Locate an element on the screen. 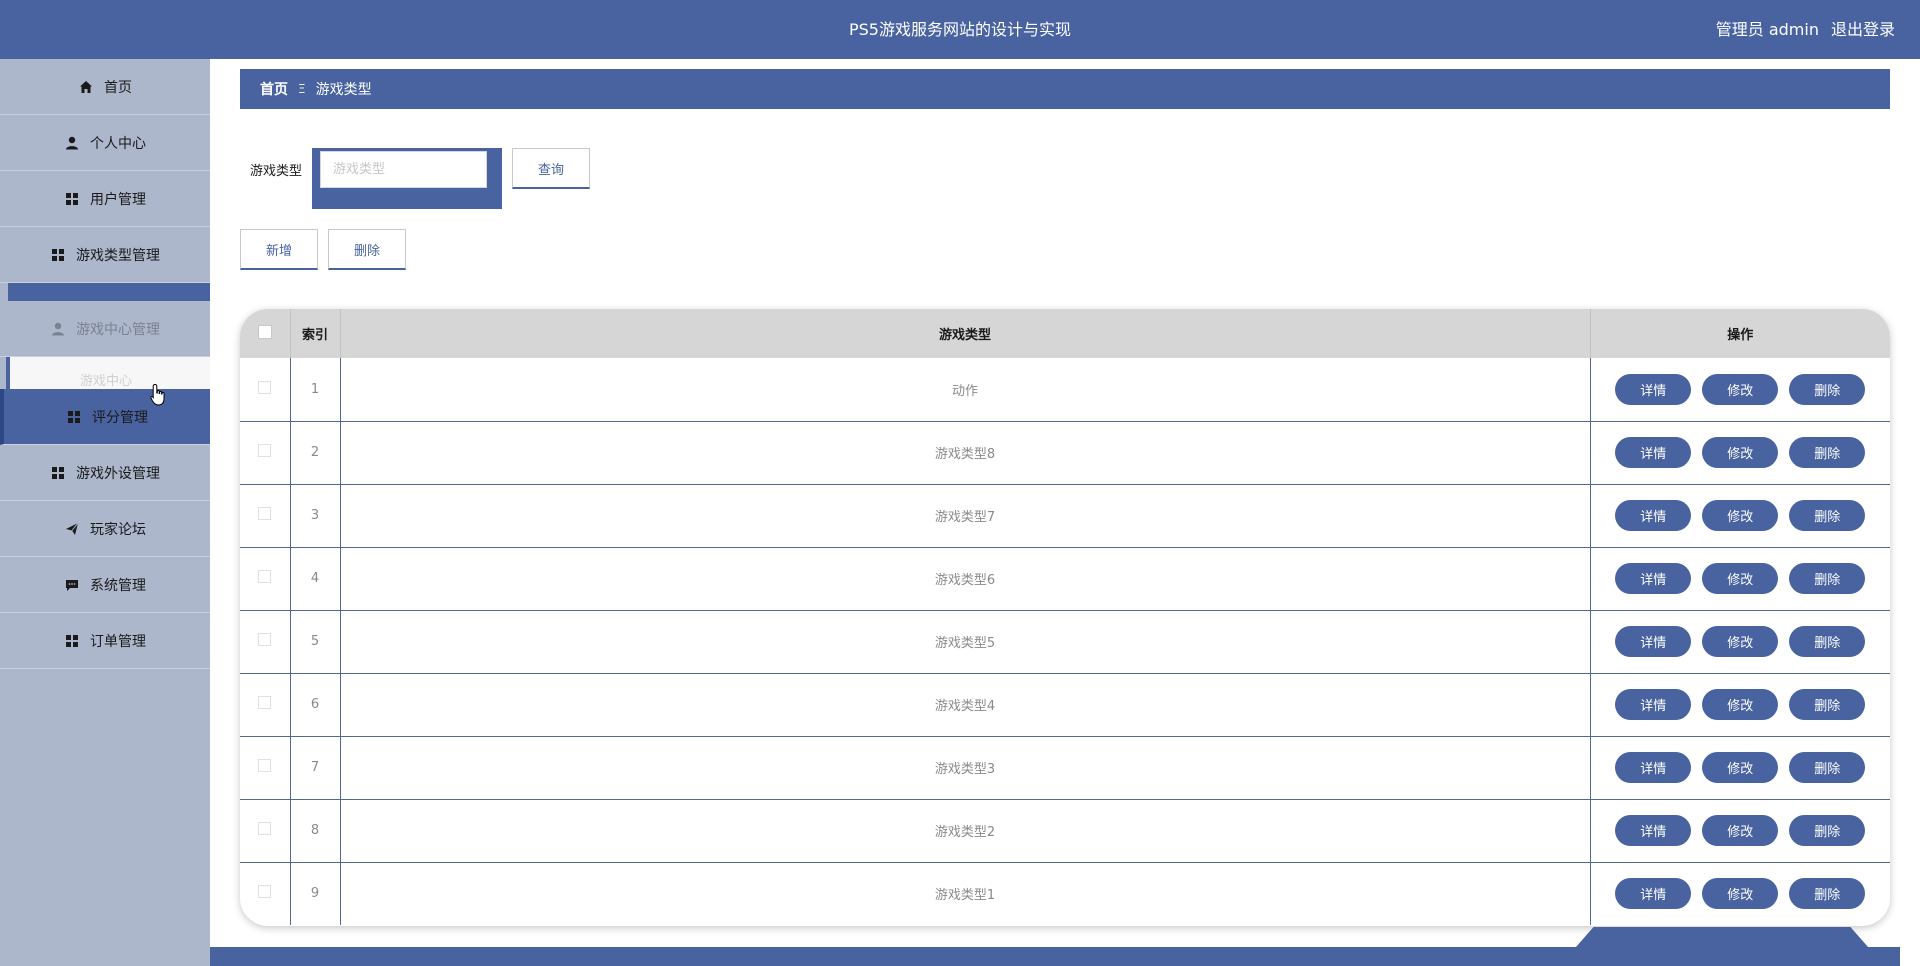  sidebar-item-peripheral-management: 游戏外设管理 is located at coordinates (105, 473).